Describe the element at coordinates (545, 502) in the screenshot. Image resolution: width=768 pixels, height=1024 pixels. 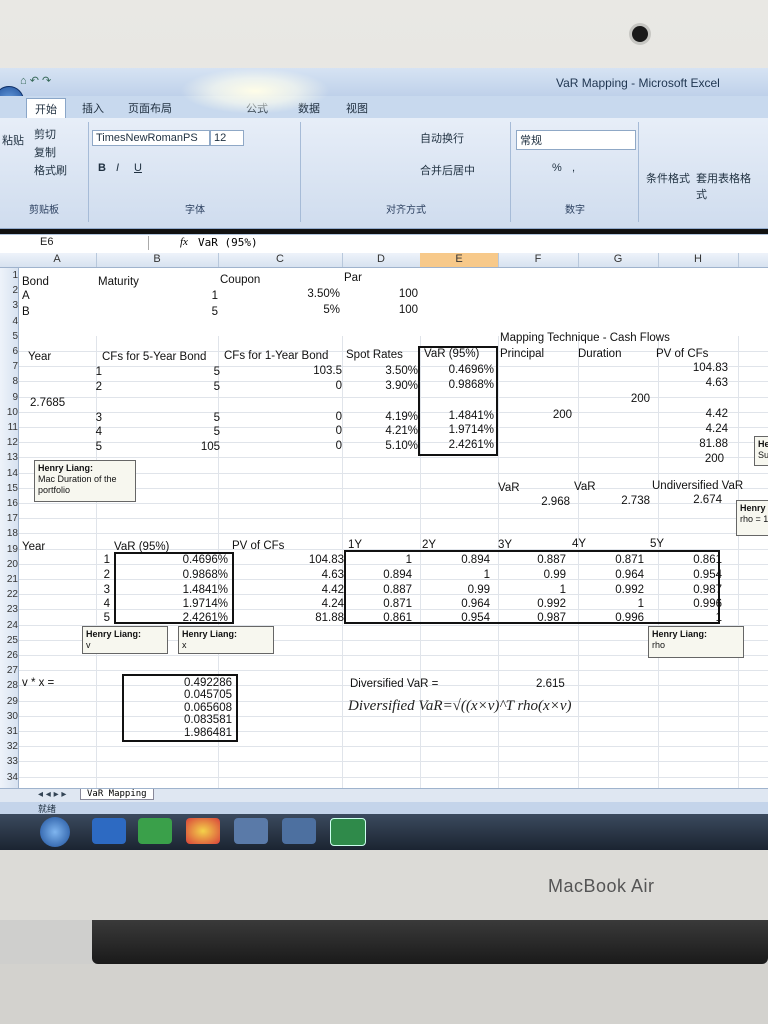
I see `cell-f16: 2.968` at that location.